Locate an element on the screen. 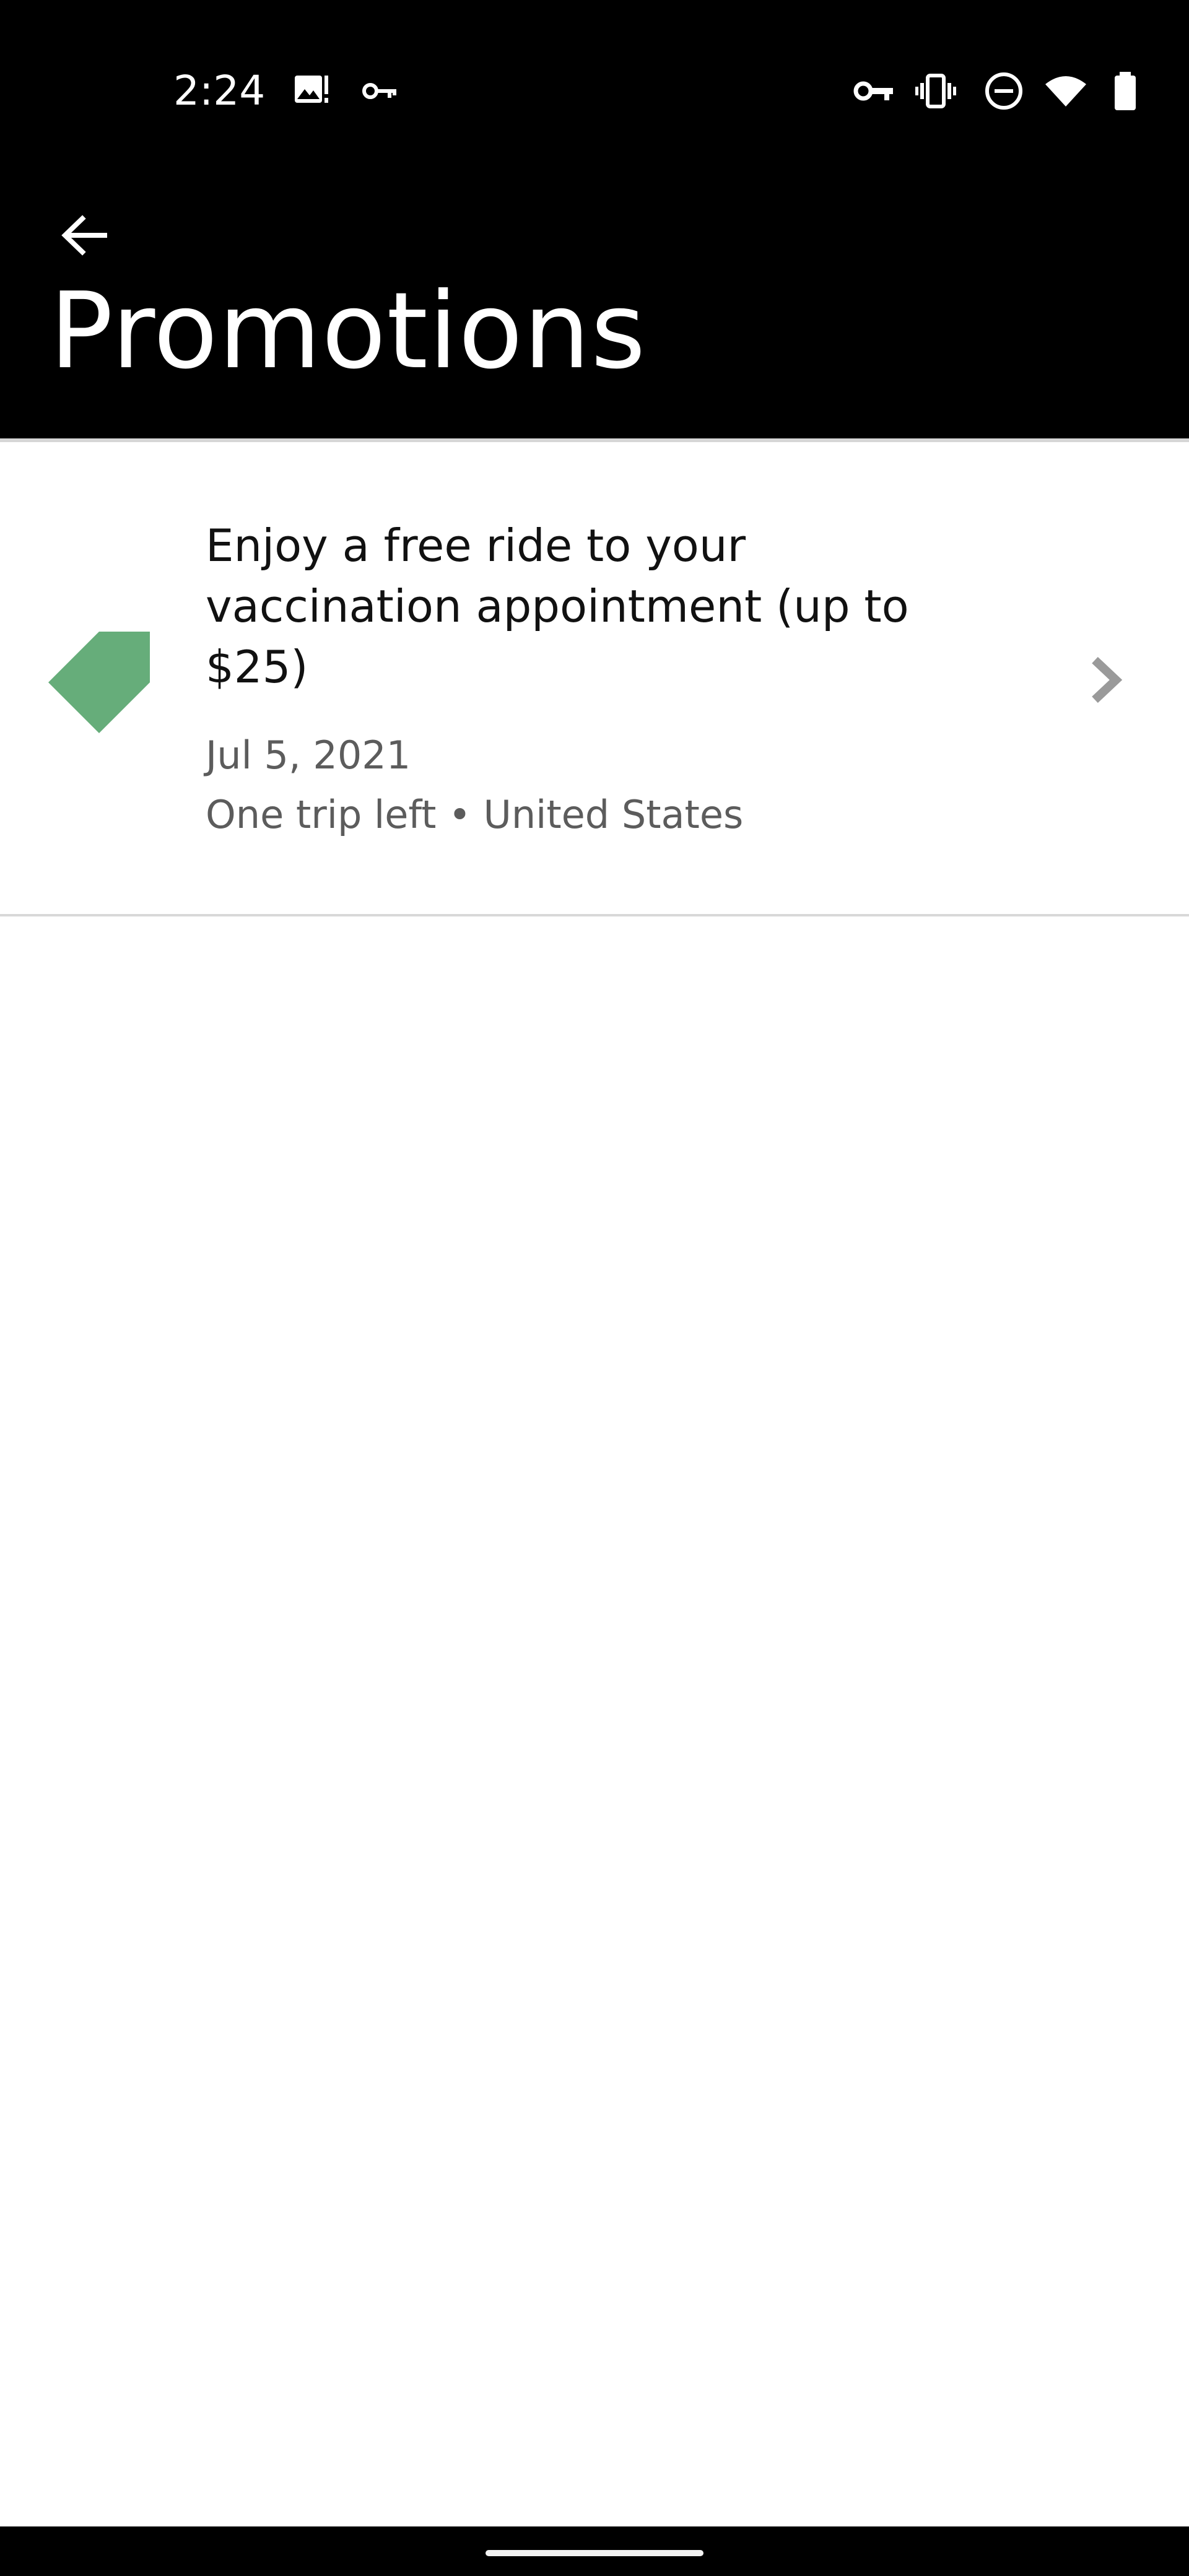 This screenshot has height=2576, width=1189. promotion-details: One trip left • United States is located at coordinates (475, 814).